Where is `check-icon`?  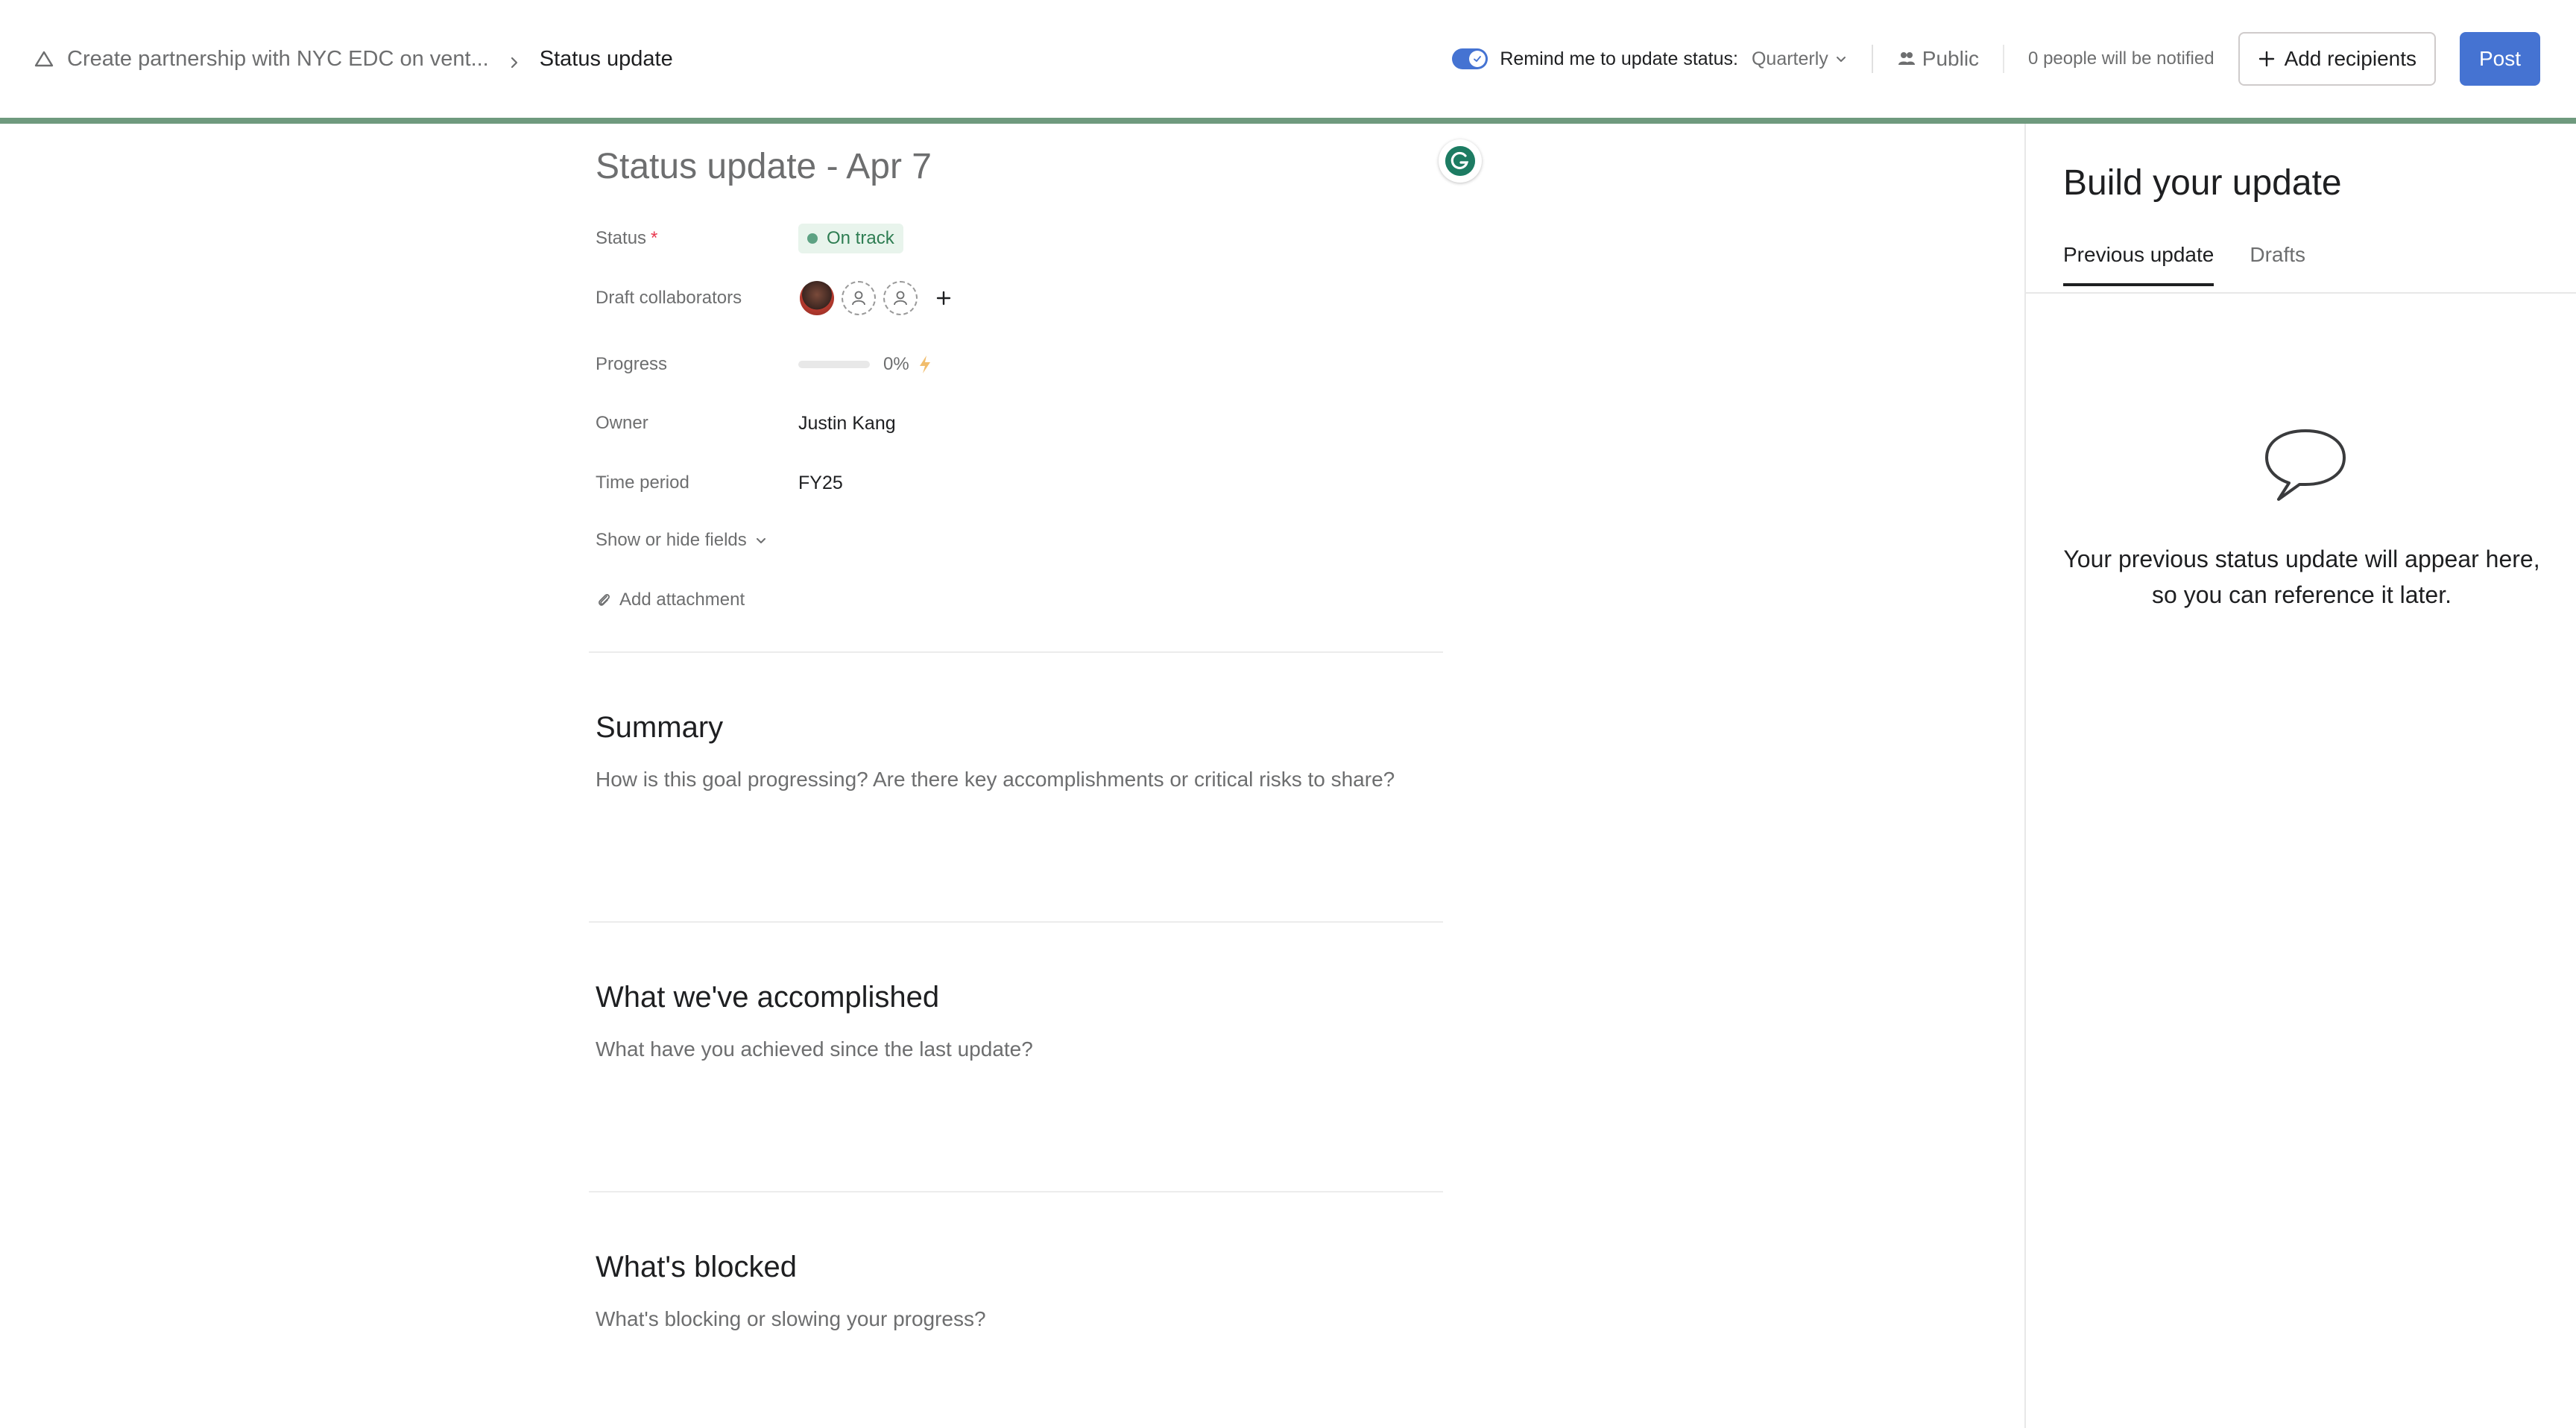 check-icon is located at coordinates (1477, 59).